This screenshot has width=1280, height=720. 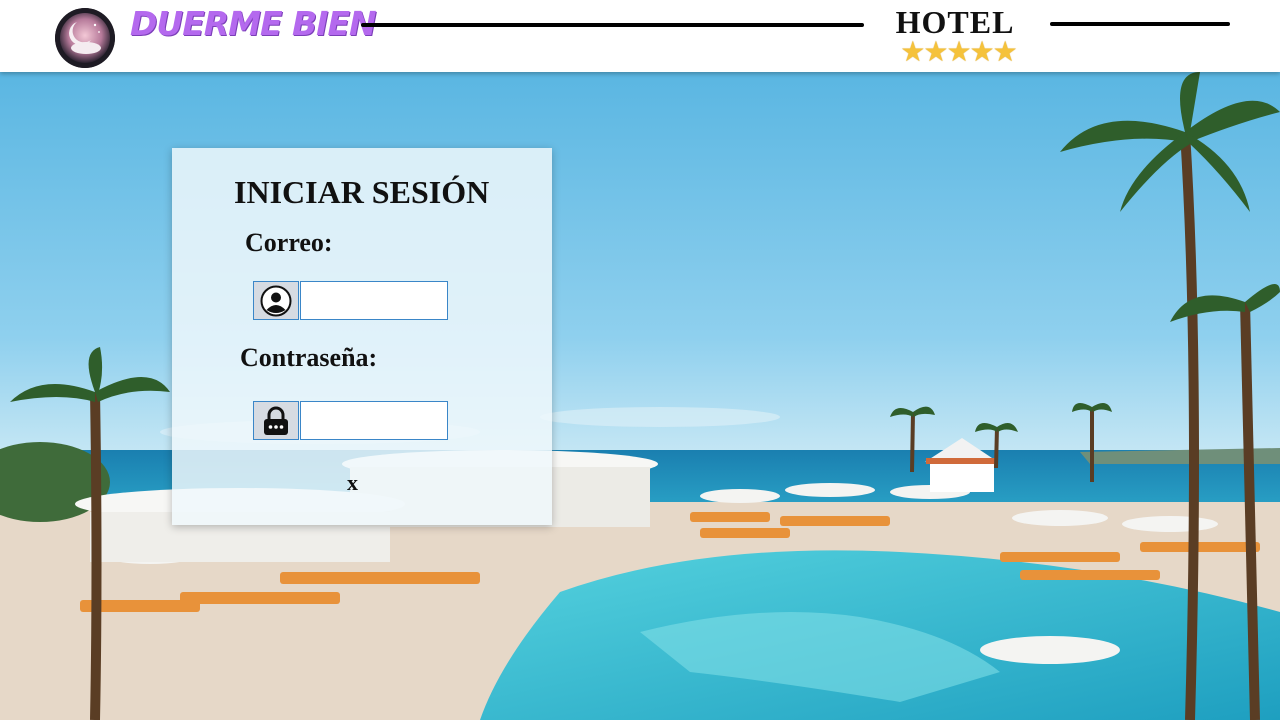 I want to click on header-divider-left, so click(x=612, y=25).